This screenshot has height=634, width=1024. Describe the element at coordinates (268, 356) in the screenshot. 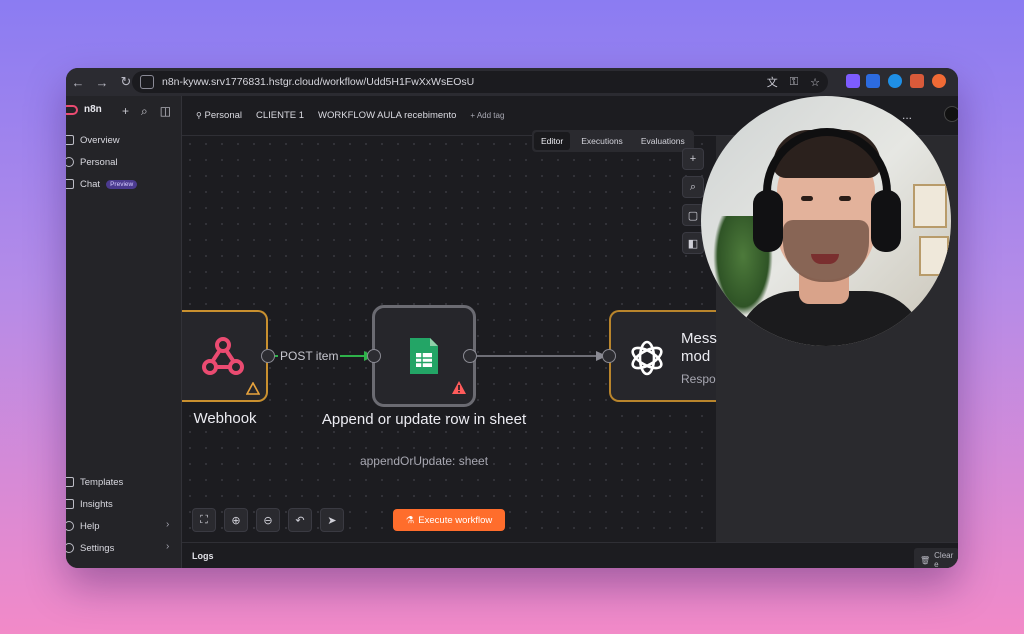

I see `webhook-output-port` at that location.